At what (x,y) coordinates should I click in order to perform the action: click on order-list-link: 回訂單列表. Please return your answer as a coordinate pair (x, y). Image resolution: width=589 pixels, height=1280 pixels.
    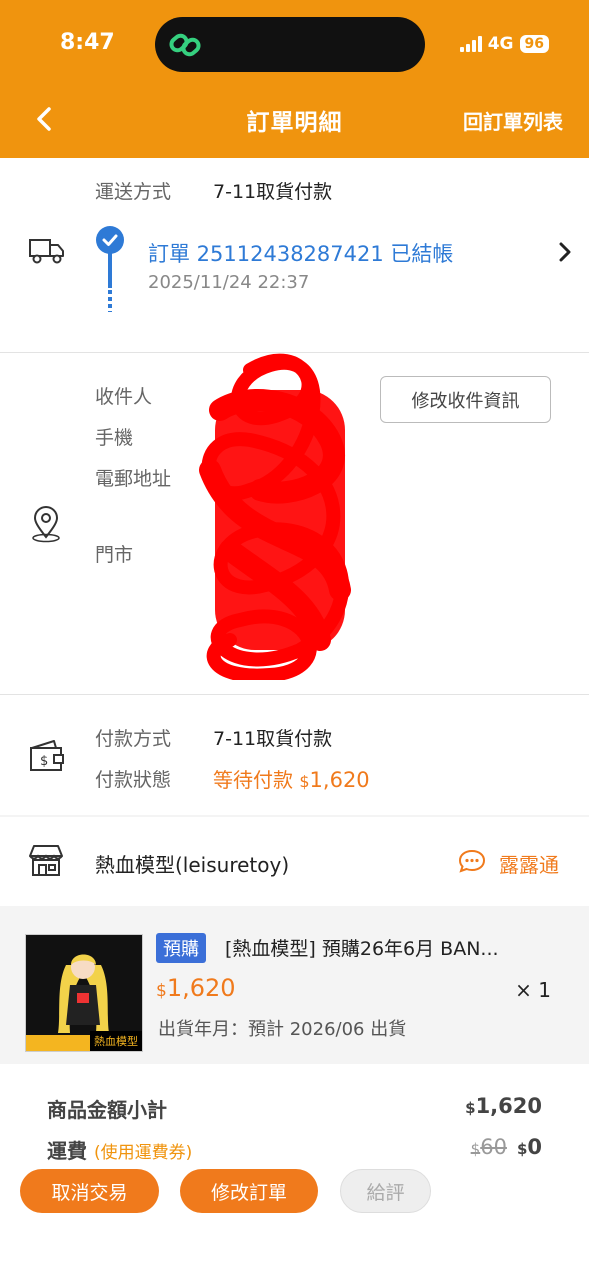
    Looking at the image, I should click on (513, 120).